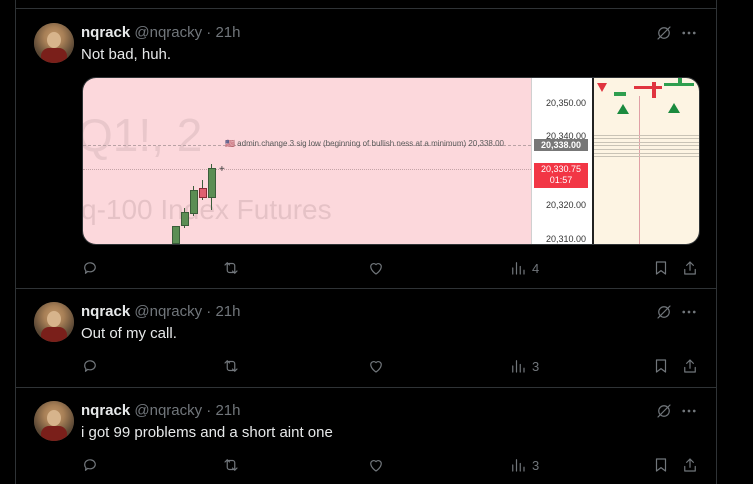 This screenshot has height=484, width=753. I want to click on bar-countdown: 01:57, so click(561, 180).